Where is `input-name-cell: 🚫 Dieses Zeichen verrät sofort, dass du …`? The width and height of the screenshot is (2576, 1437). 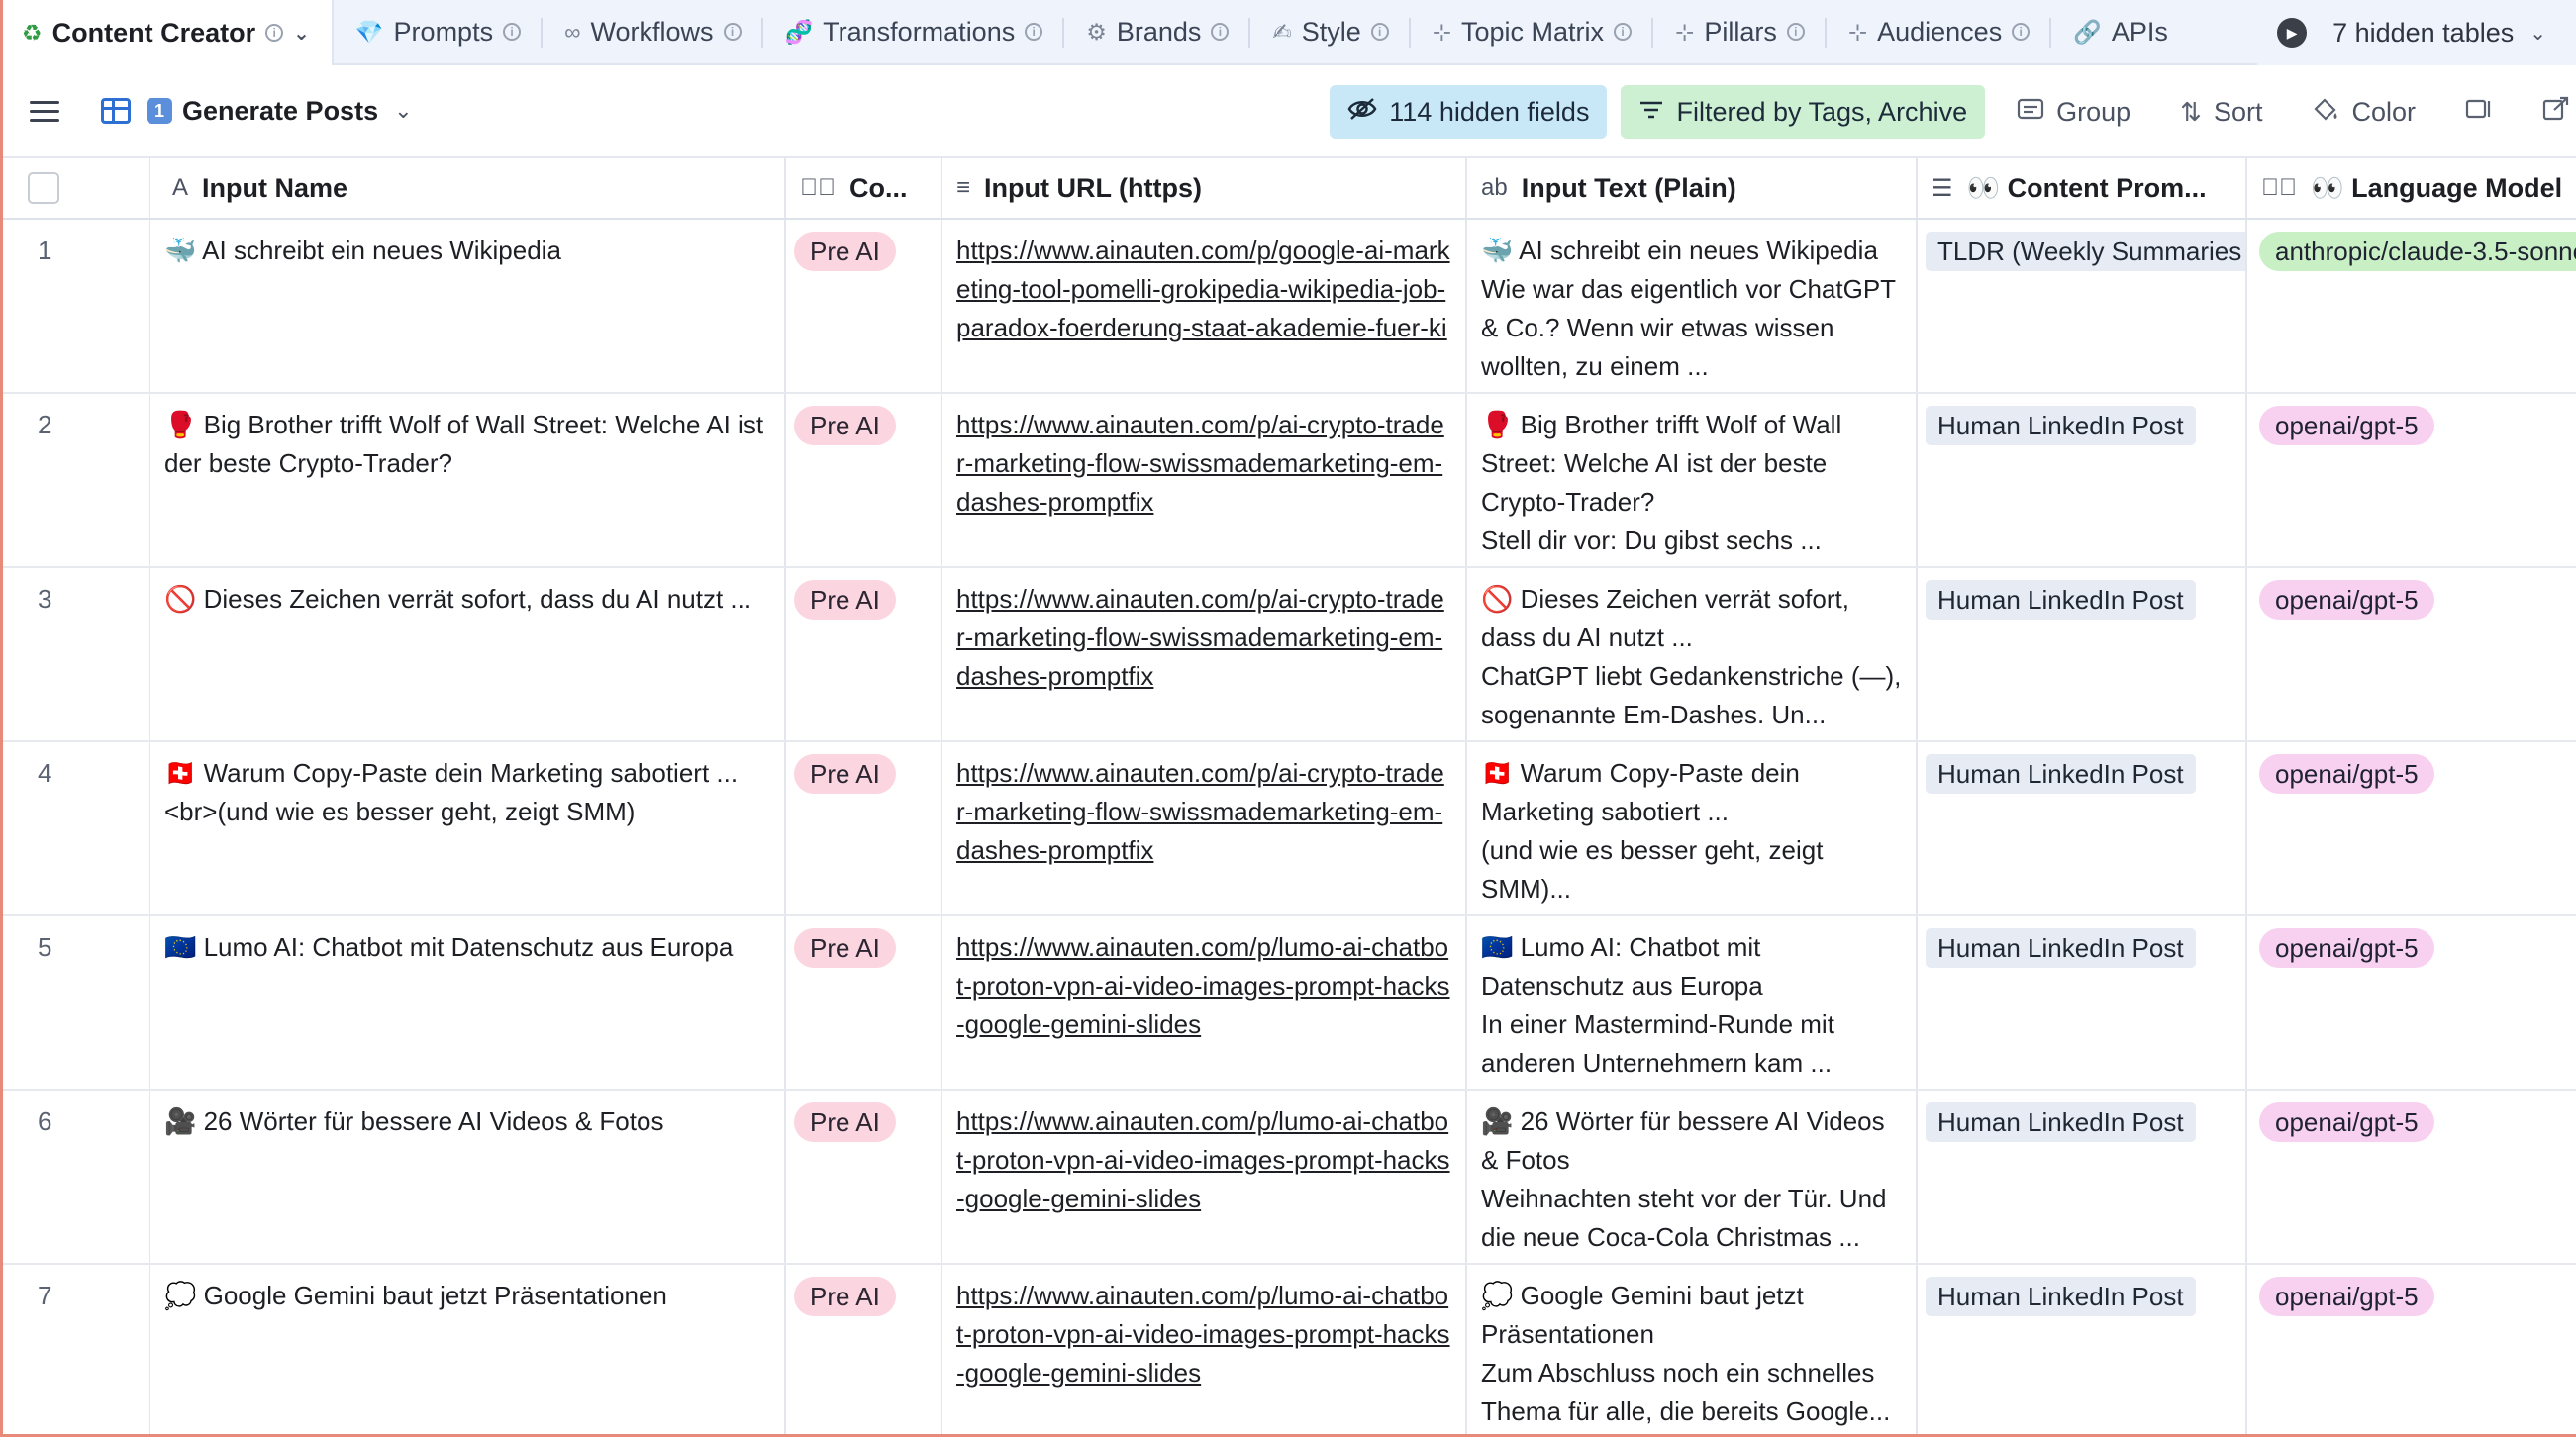
input-name-cell: 🚫 Dieses Zeichen verrät sofort, dass du … is located at coordinates (468, 654).